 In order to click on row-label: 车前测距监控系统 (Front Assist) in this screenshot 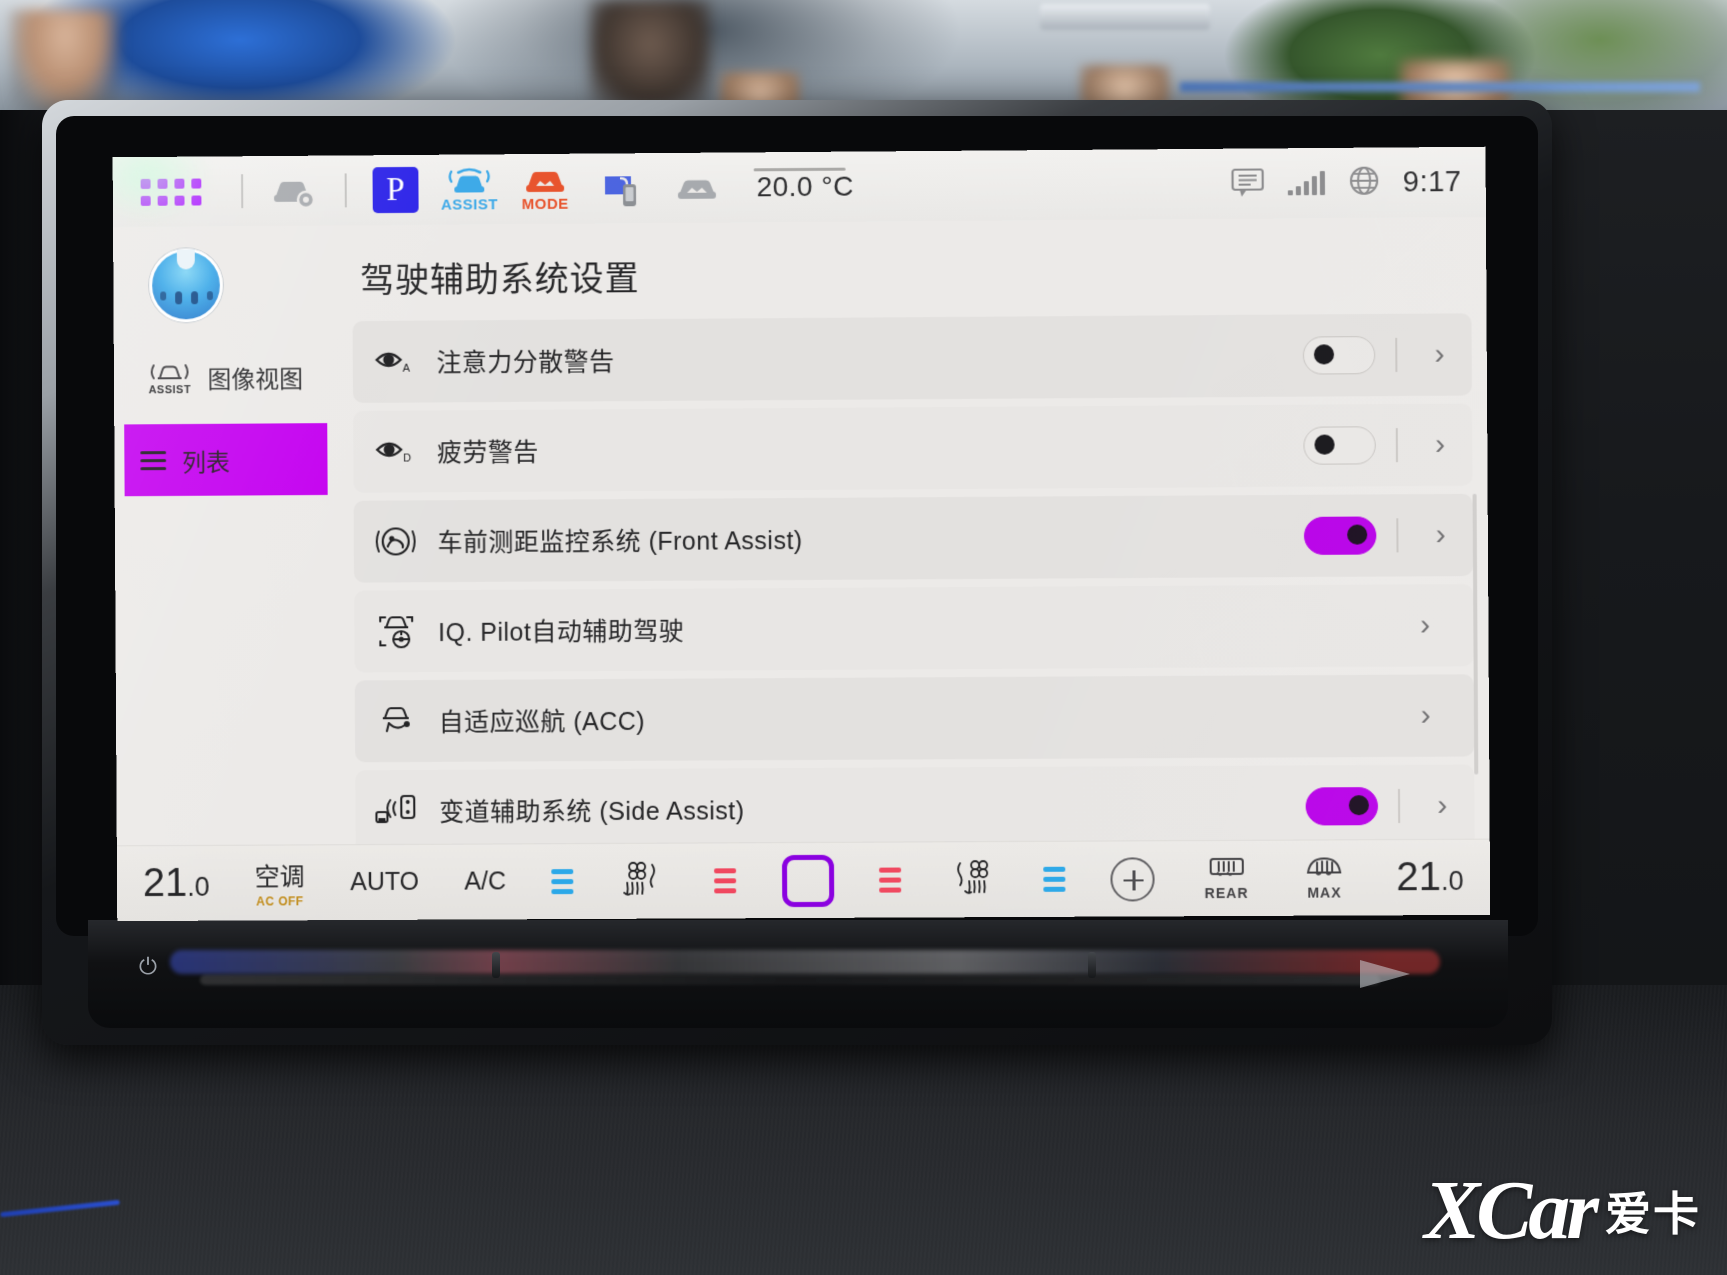, I will do `click(620, 542)`.